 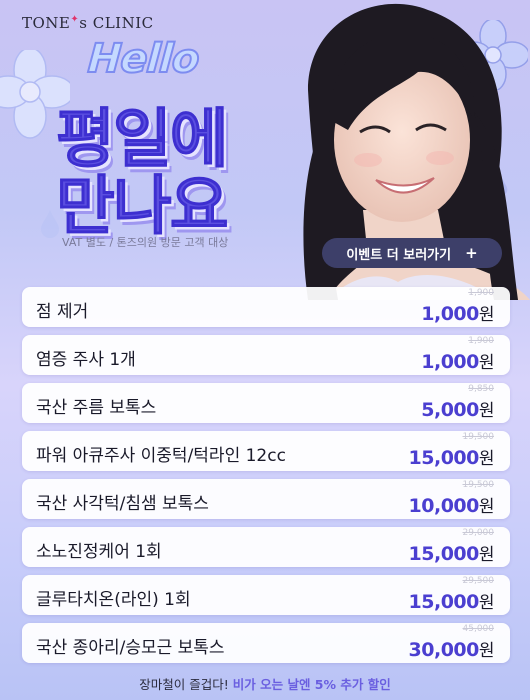 I want to click on price-row: 글루타치온(라인) 1회 29,500 15,000원, so click(x=266, y=595).